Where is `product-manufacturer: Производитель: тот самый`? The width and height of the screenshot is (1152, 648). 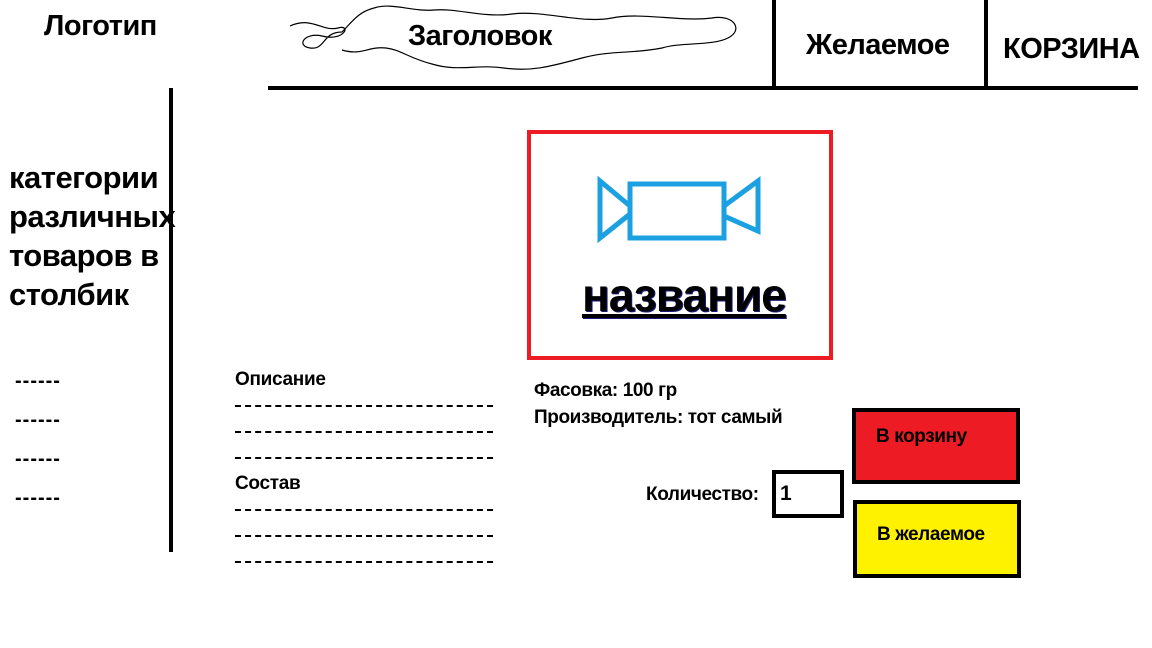 product-manufacturer: Производитель: тот самый is located at coordinates (658, 417).